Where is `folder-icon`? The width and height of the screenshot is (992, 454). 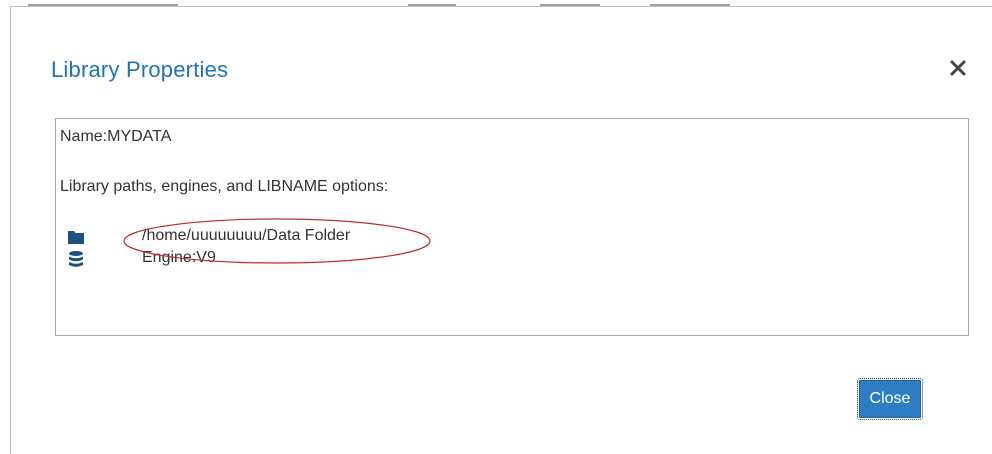 folder-icon is located at coordinates (76, 237).